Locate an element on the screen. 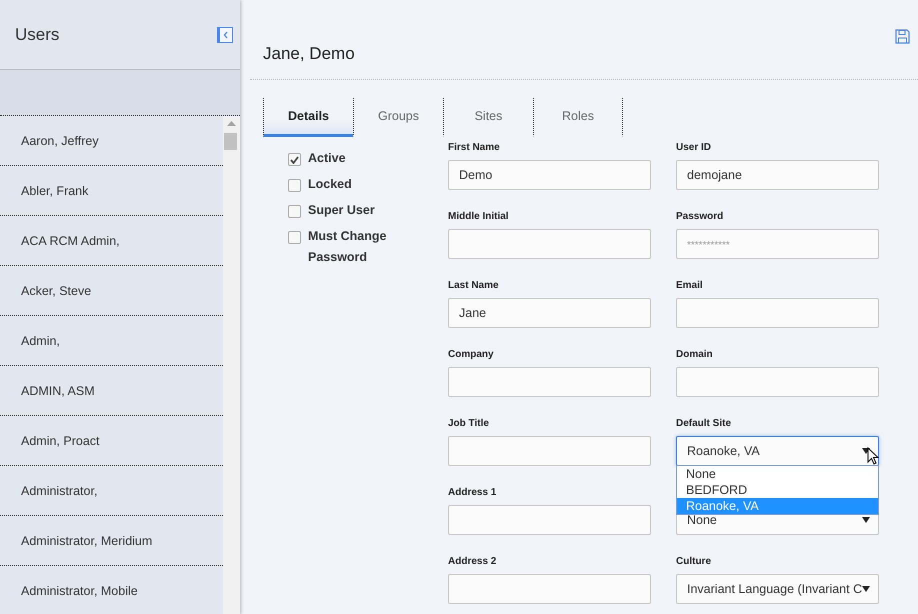 The height and width of the screenshot is (614, 918). text-field: Demo is located at coordinates (549, 175).